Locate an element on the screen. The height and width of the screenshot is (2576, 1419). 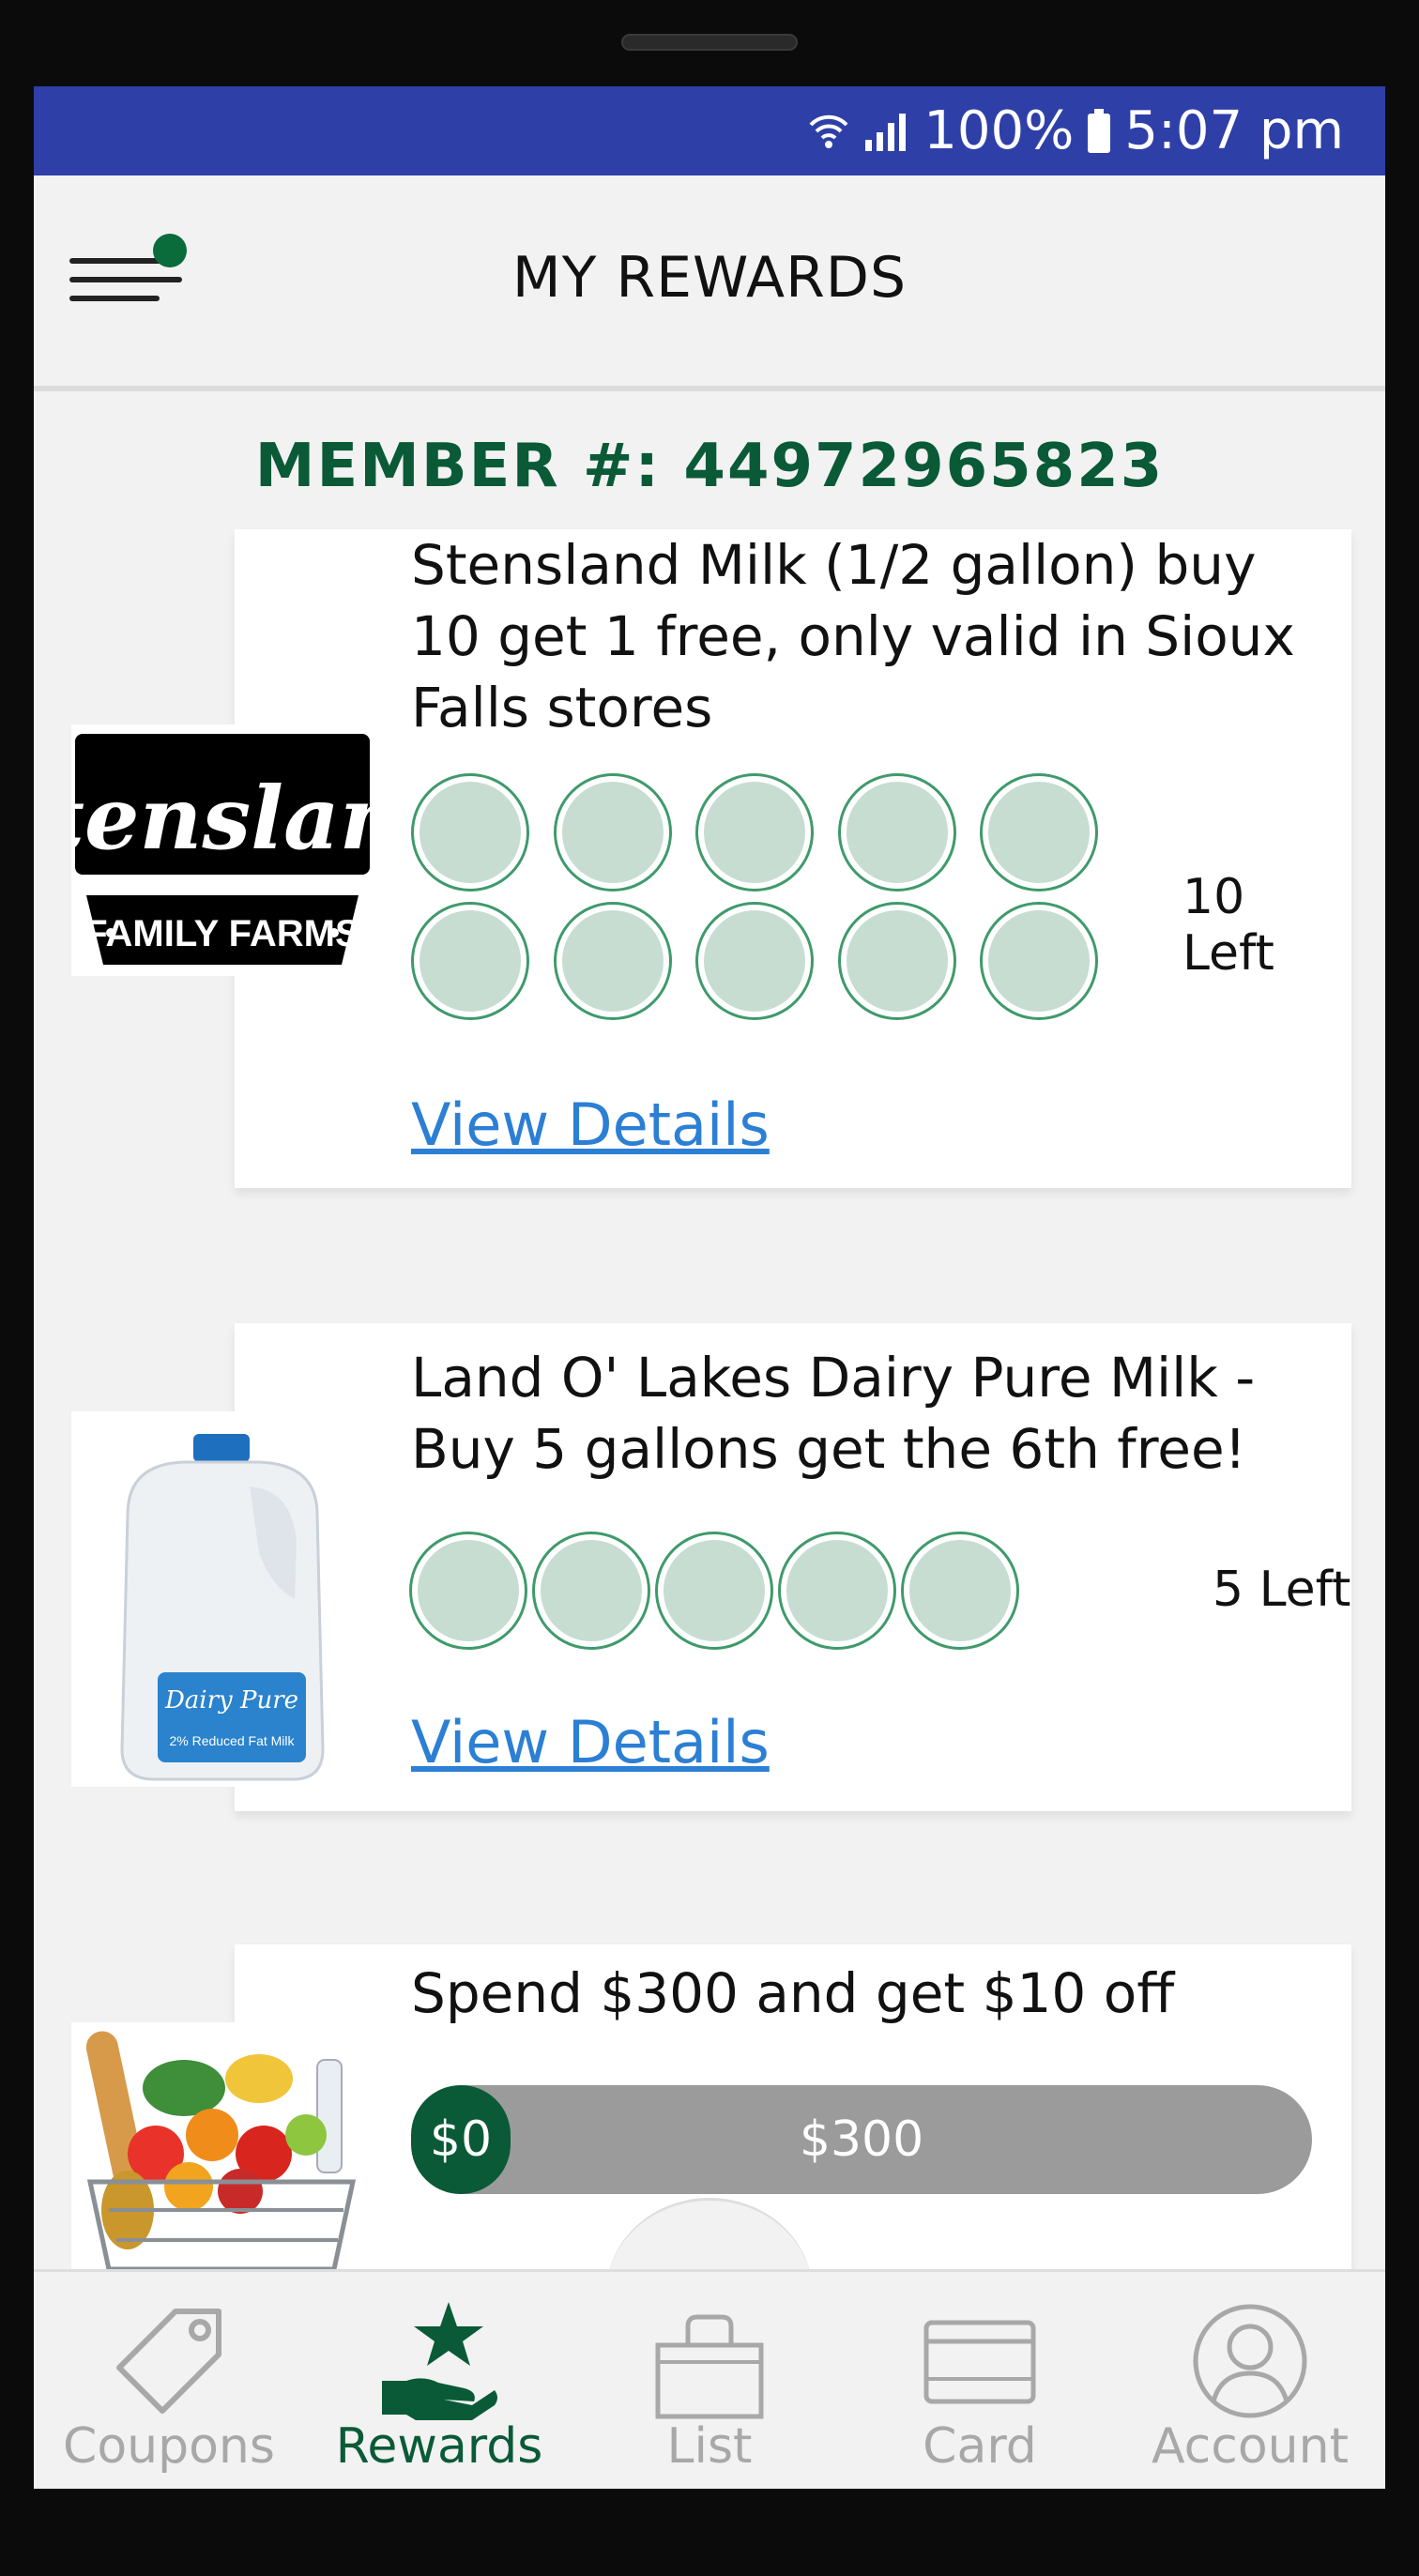
nav-label: Account is located at coordinates (1250, 2446).